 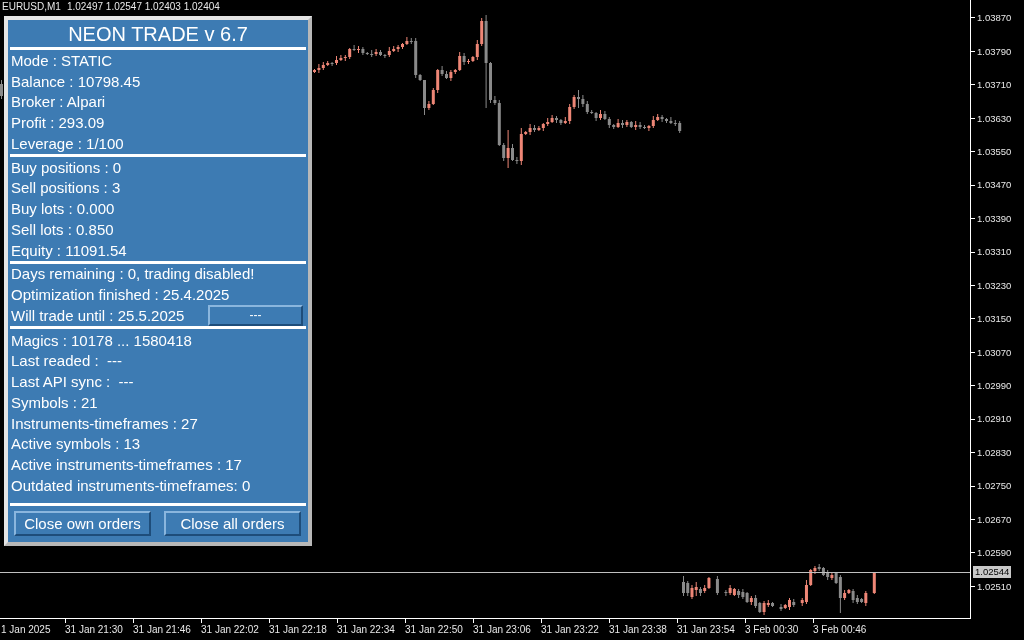 I want to click on price-label: 1.02990, so click(x=994, y=386).